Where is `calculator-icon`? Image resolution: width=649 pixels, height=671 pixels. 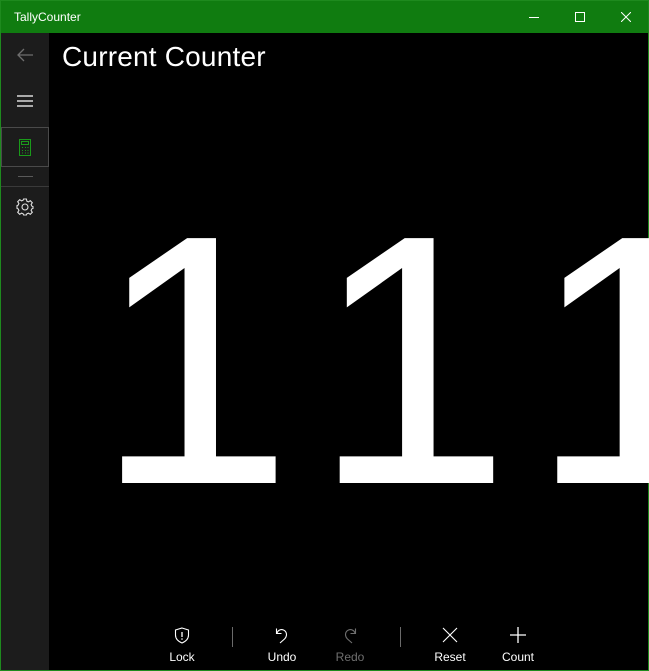
calculator-icon is located at coordinates (25, 147).